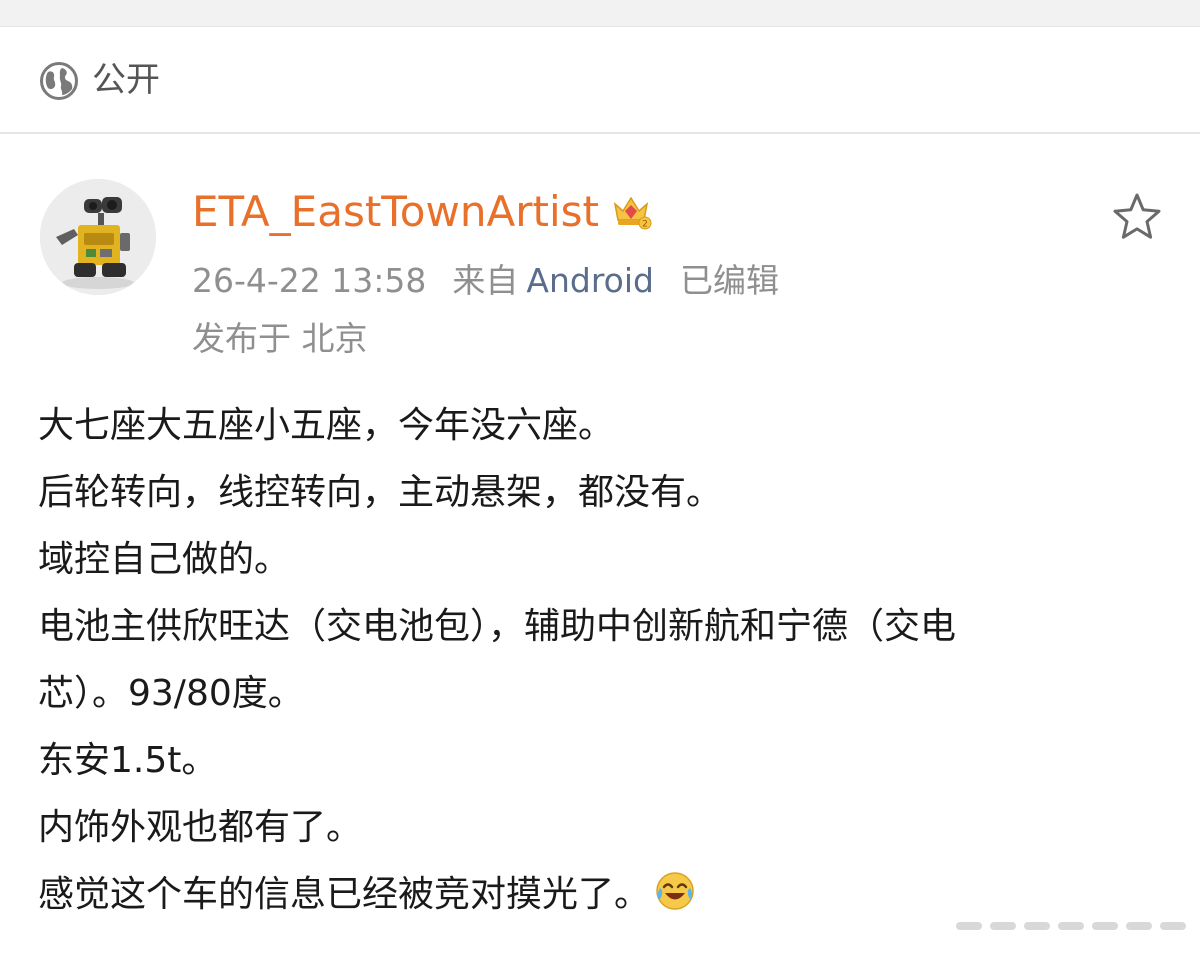 Image resolution: width=1200 pixels, height=956 pixels. I want to click on content-line: 东安1.5t。, so click(128, 760).